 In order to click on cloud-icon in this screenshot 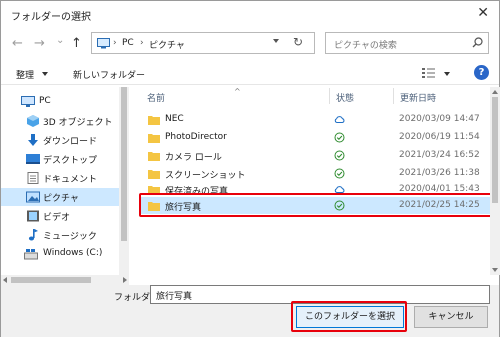, I will do `click(339, 119)`.